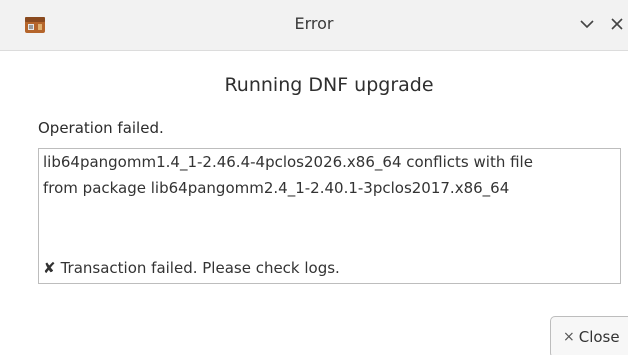  What do you see at coordinates (599, 337) in the screenshot?
I see `close-button-label: Close` at bounding box center [599, 337].